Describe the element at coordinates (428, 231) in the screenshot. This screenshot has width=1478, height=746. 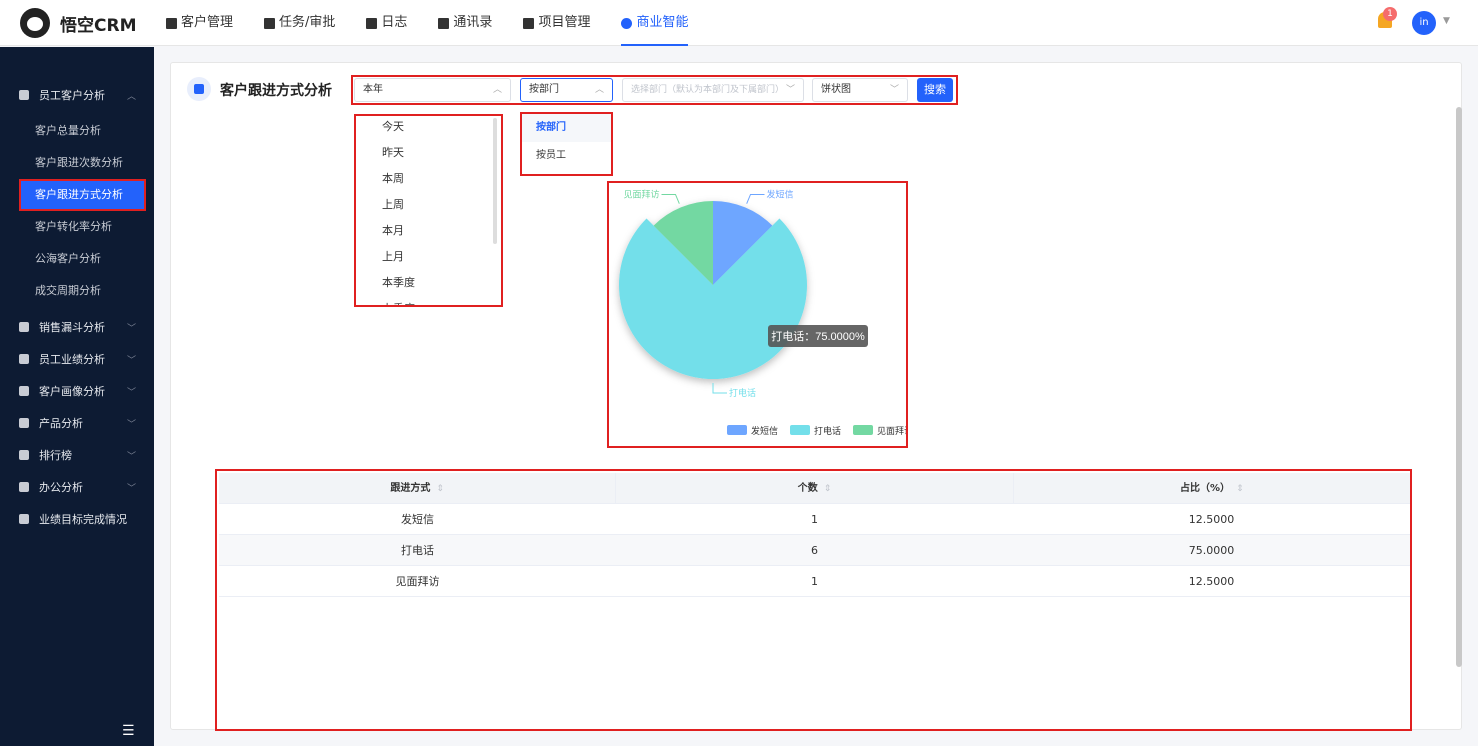
I see `period-option: 本月` at that location.